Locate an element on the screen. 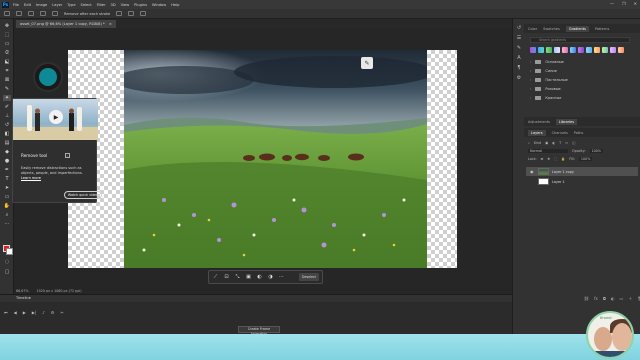 The height and width of the screenshot is (360, 640). layer-style-icon: fx is located at coordinates (596, 299).